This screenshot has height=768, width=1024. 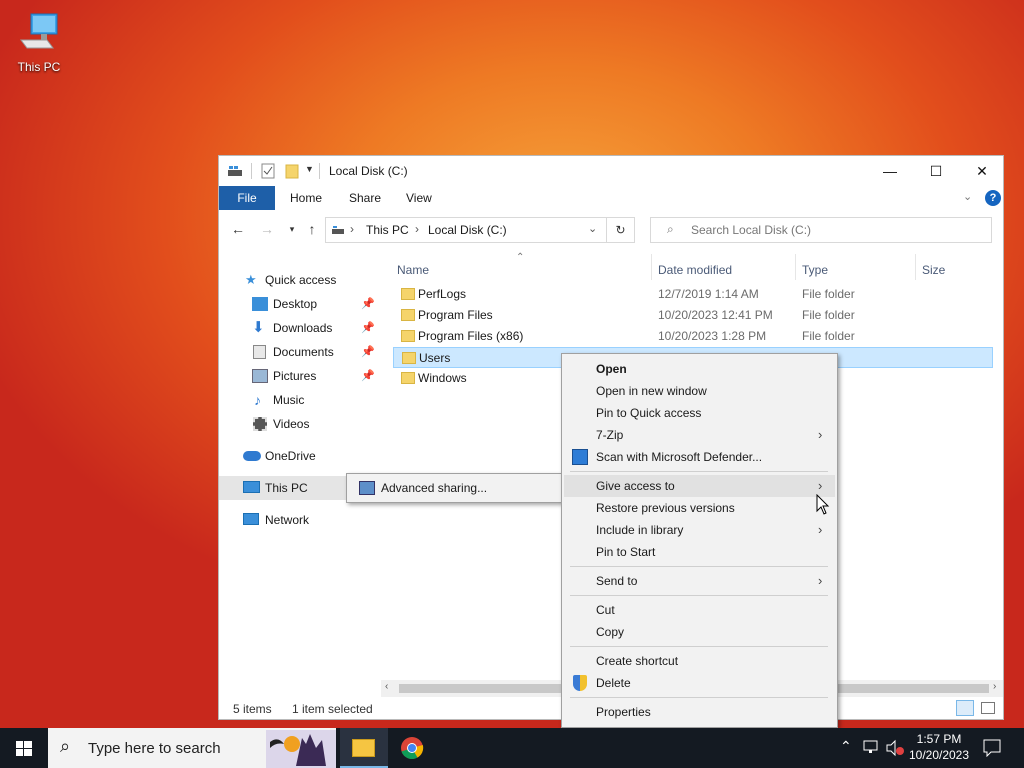 What do you see at coordinates (967, 196) in the screenshot?
I see `expand-ribbon-icon: ⌄` at bounding box center [967, 196].